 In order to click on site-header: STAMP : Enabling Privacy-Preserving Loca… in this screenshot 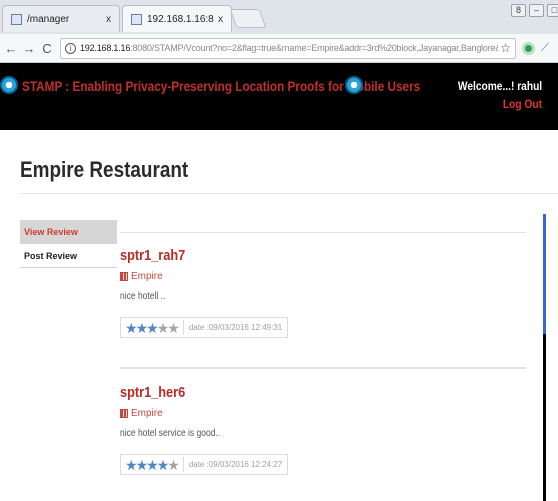, I will do `click(279, 96)`.